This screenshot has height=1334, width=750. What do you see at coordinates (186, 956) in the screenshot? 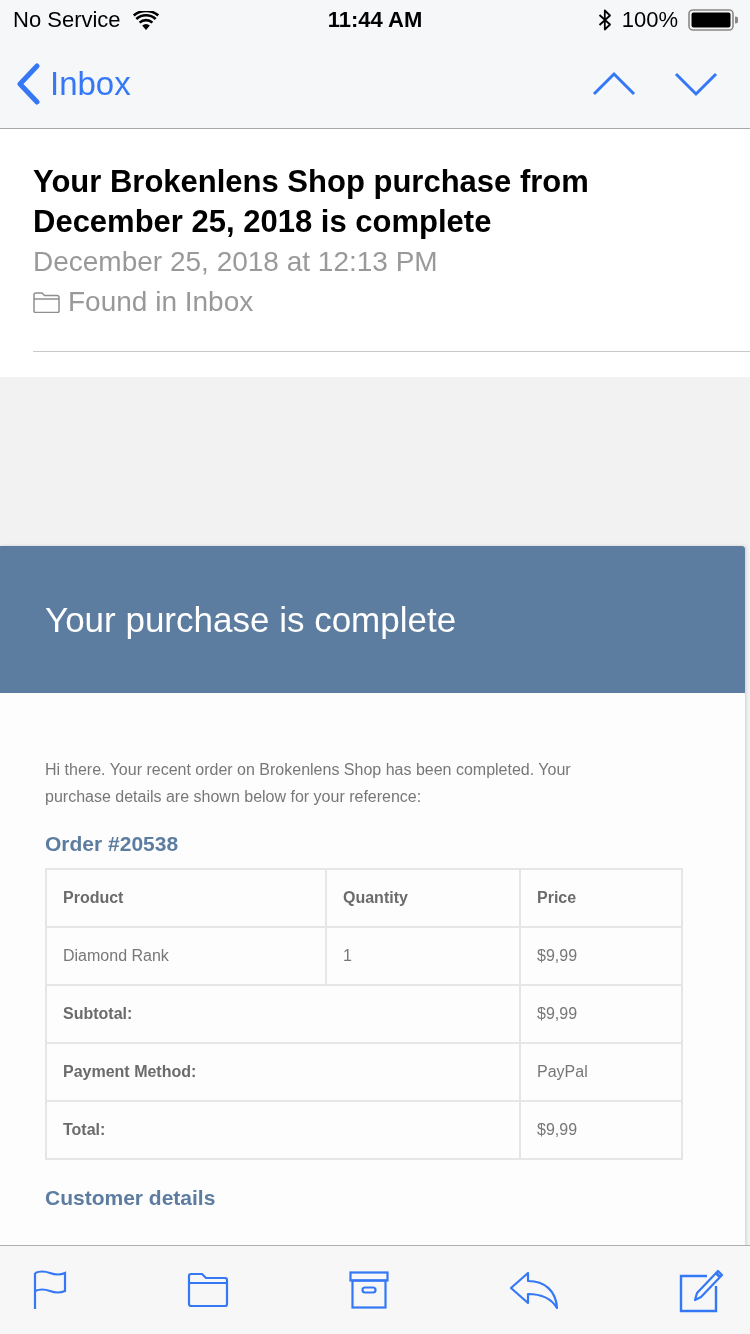
I see `table-cell: Diamond Rank` at bounding box center [186, 956].